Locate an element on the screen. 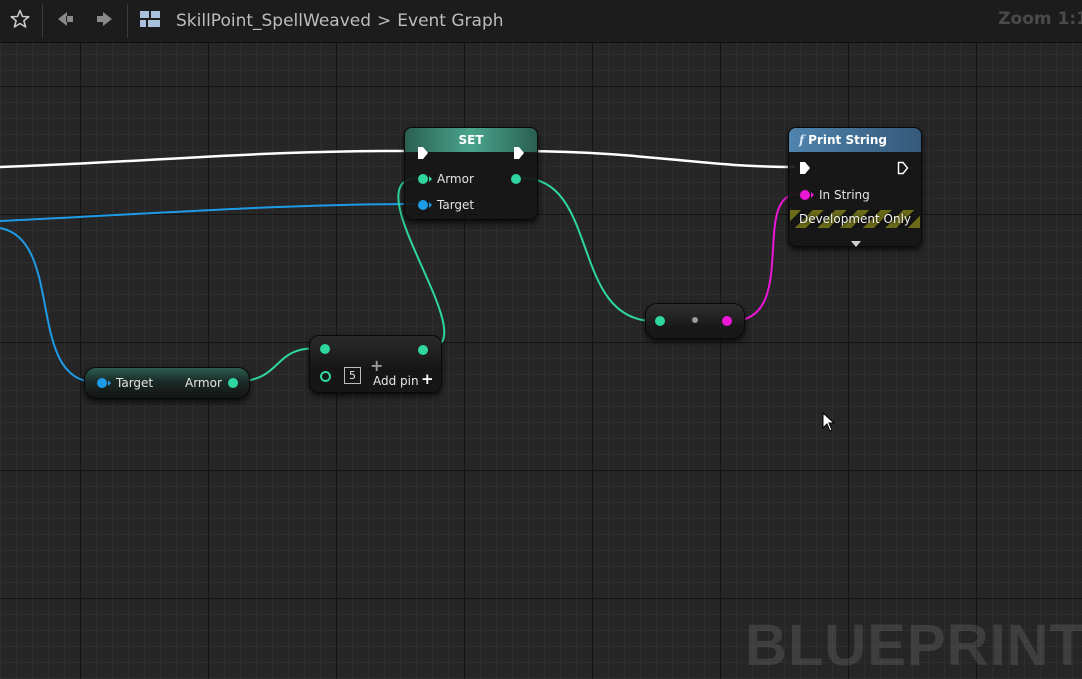 The image size is (1082, 679). in-string-pin: In String is located at coordinates (835, 195).